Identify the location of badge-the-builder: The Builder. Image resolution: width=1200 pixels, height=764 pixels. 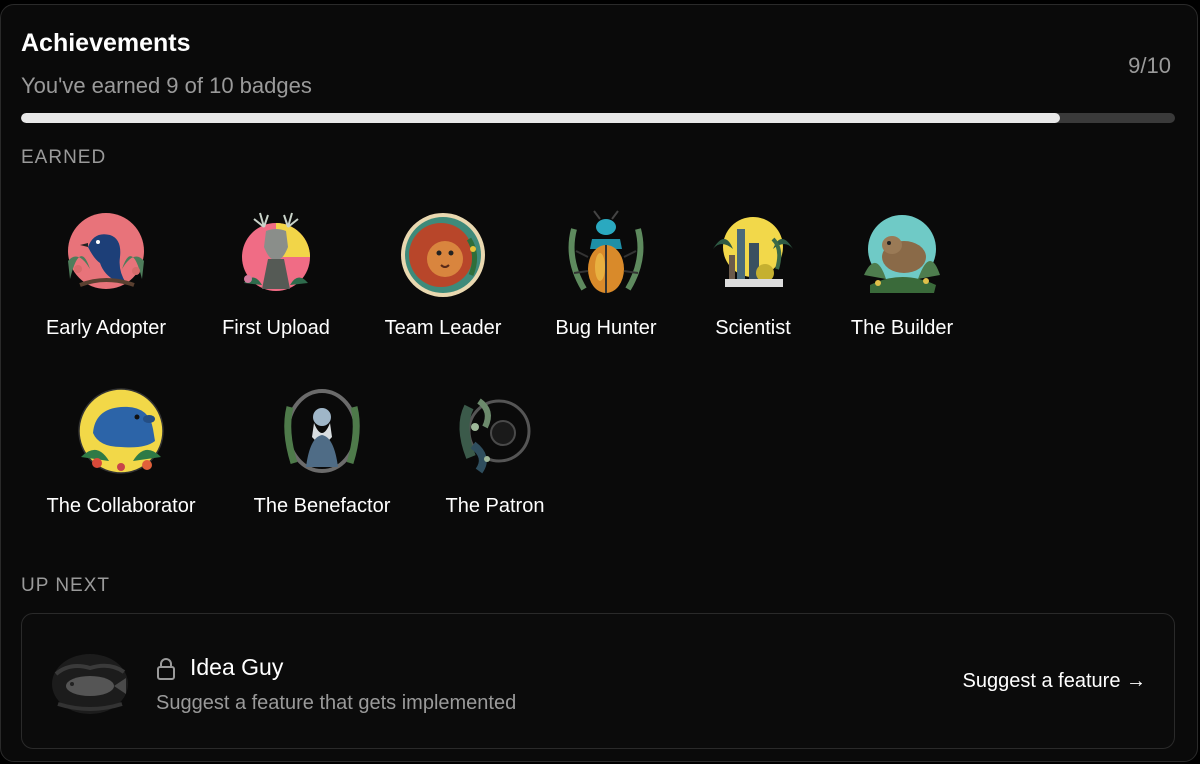
(902, 274).